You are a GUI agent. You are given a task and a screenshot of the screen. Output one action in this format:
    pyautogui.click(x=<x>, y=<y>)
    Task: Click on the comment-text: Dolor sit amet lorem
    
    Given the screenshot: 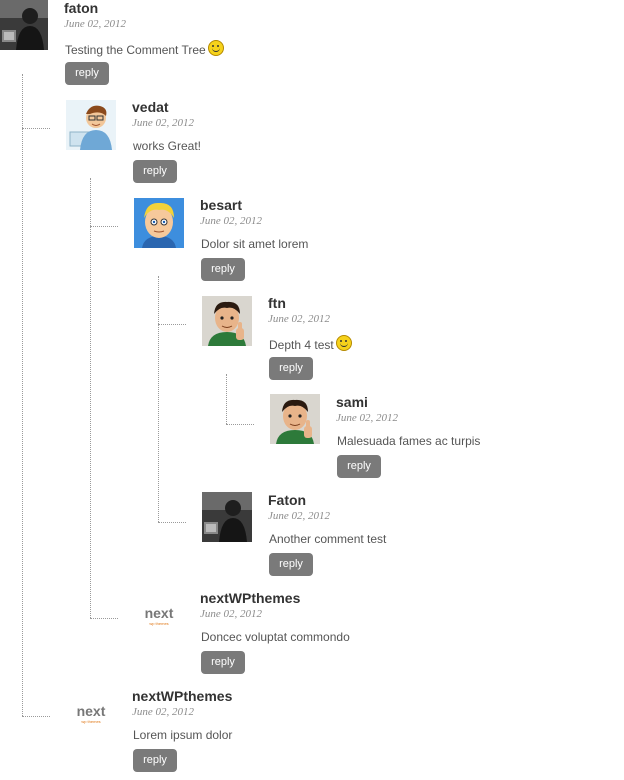 What is the action you would take?
    pyautogui.click(x=255, y=244)
    